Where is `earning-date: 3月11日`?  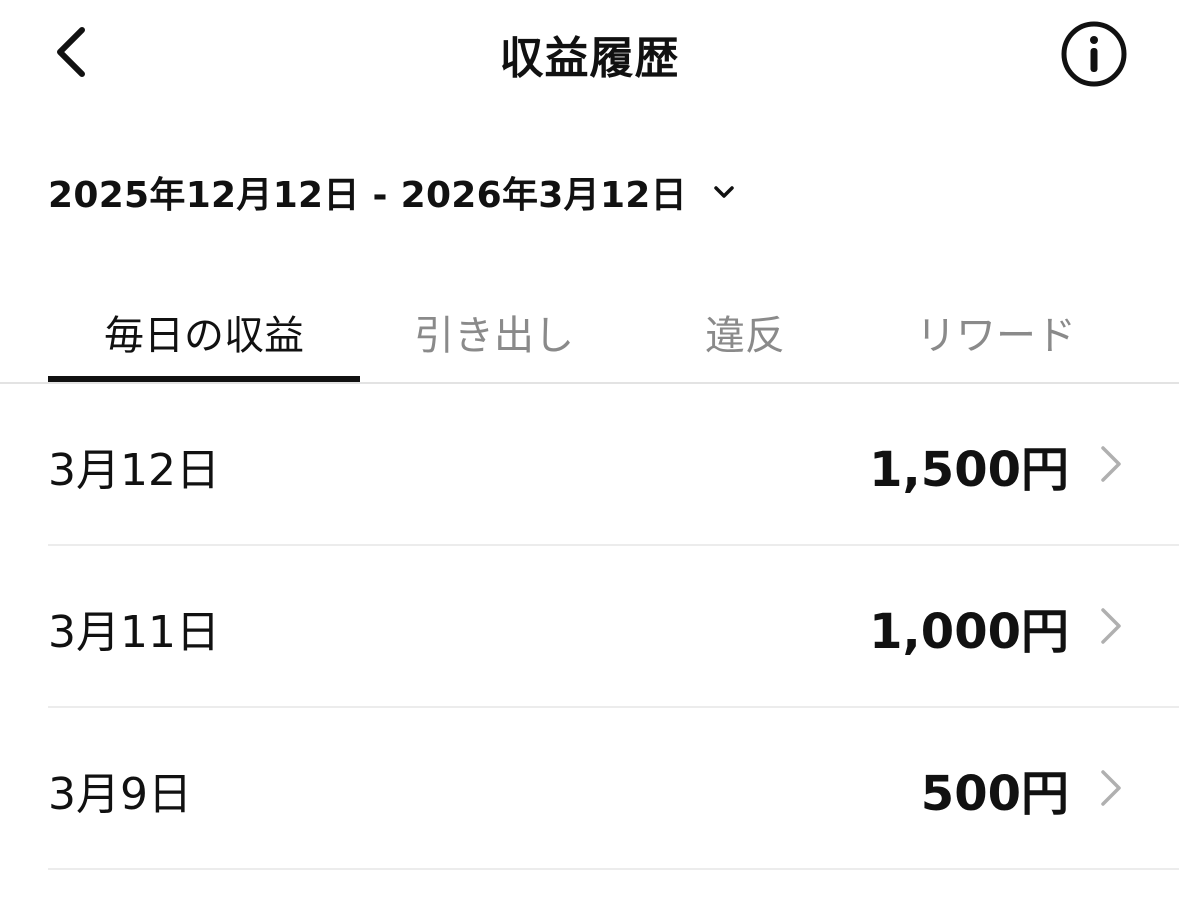
earning-date: 3月11日 is located at coordinates (134, 632).